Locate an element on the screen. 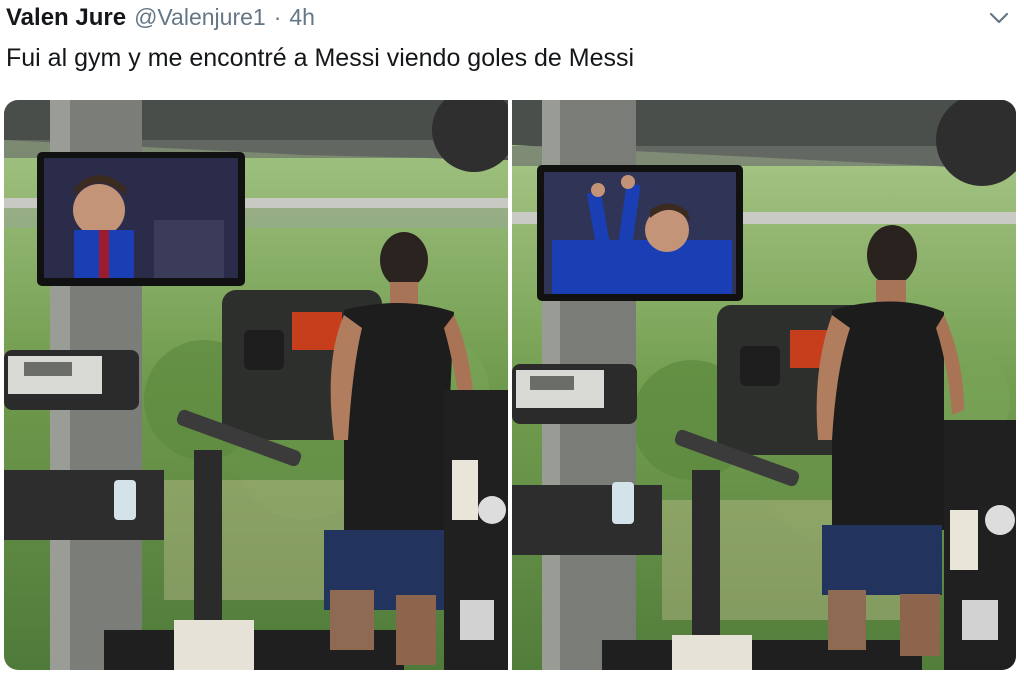  user-handle: @Valenjure1 is located at coordinates (200, 17).